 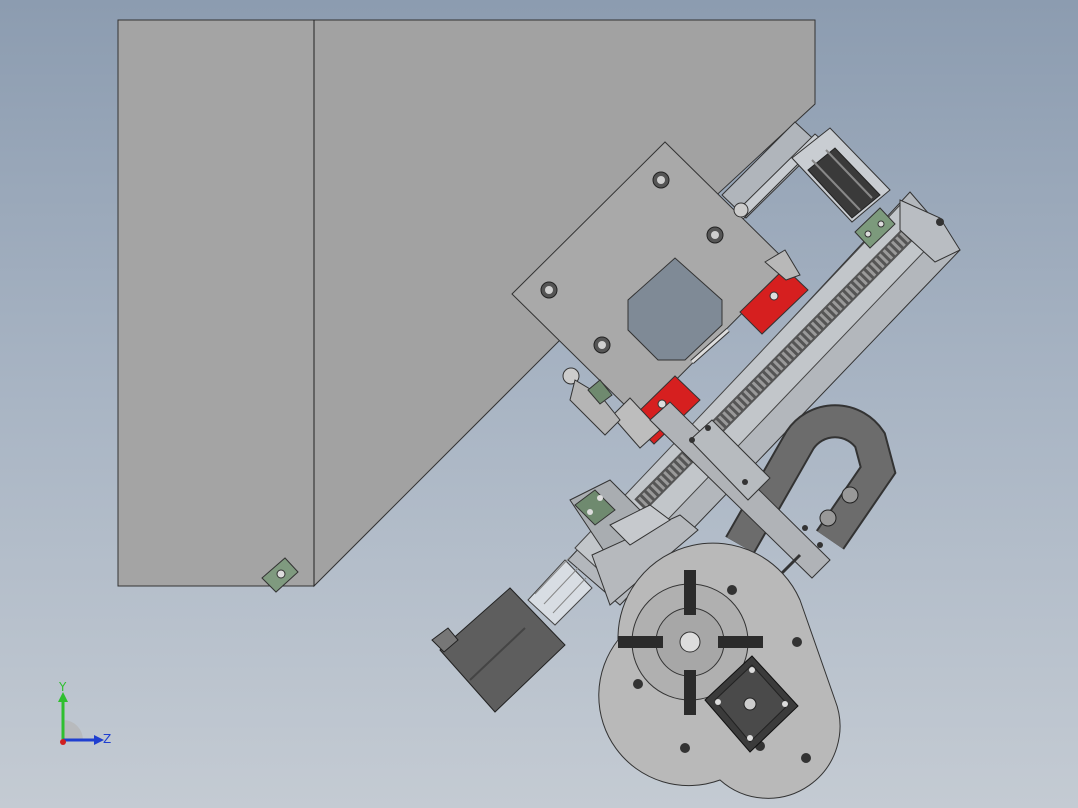 I want to click on housing-clip-screw, so click(x=281, y=574).